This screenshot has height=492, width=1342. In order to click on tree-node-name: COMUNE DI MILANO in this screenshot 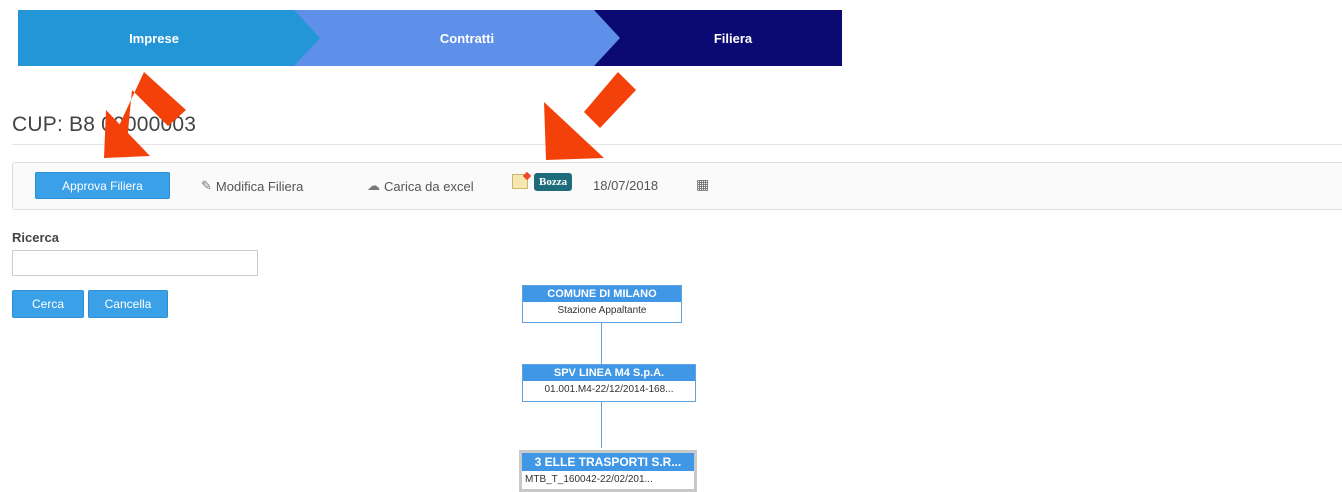, I will do `click(602, 294)`.